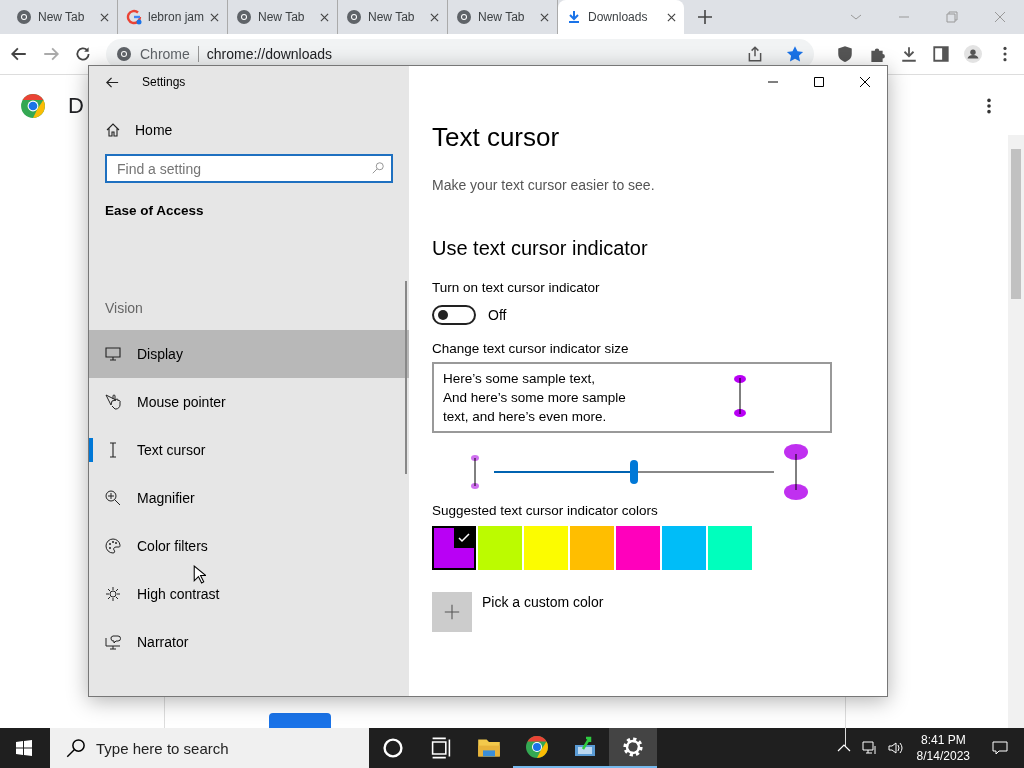  Describe the element at coordinates (819, 82) in the screenshot. I see `maximize-icon` at that location.